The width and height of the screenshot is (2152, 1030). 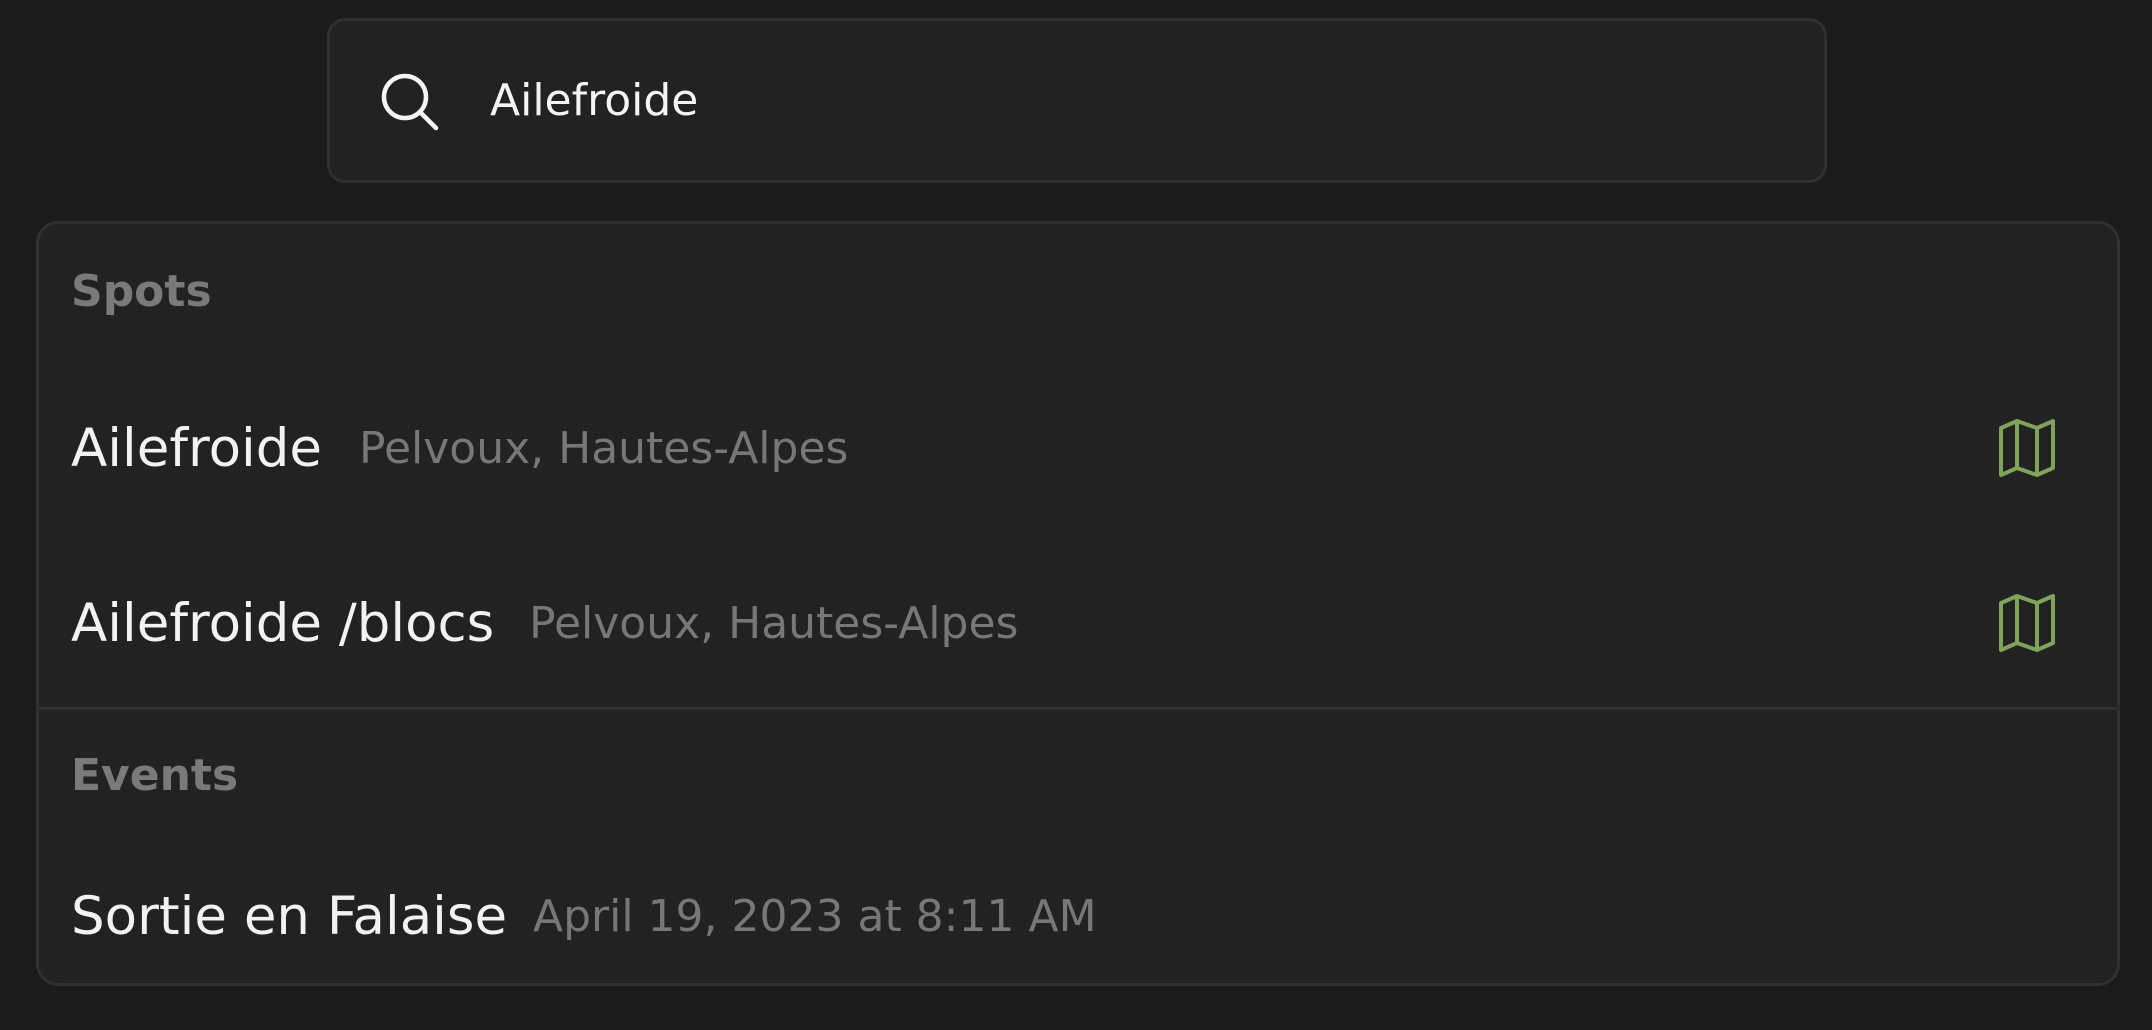 What do you see at coordinates (283, 623) in the screenshot?
I see `result-title: Ailefroide /blocs` at bounding box center [283, 623].